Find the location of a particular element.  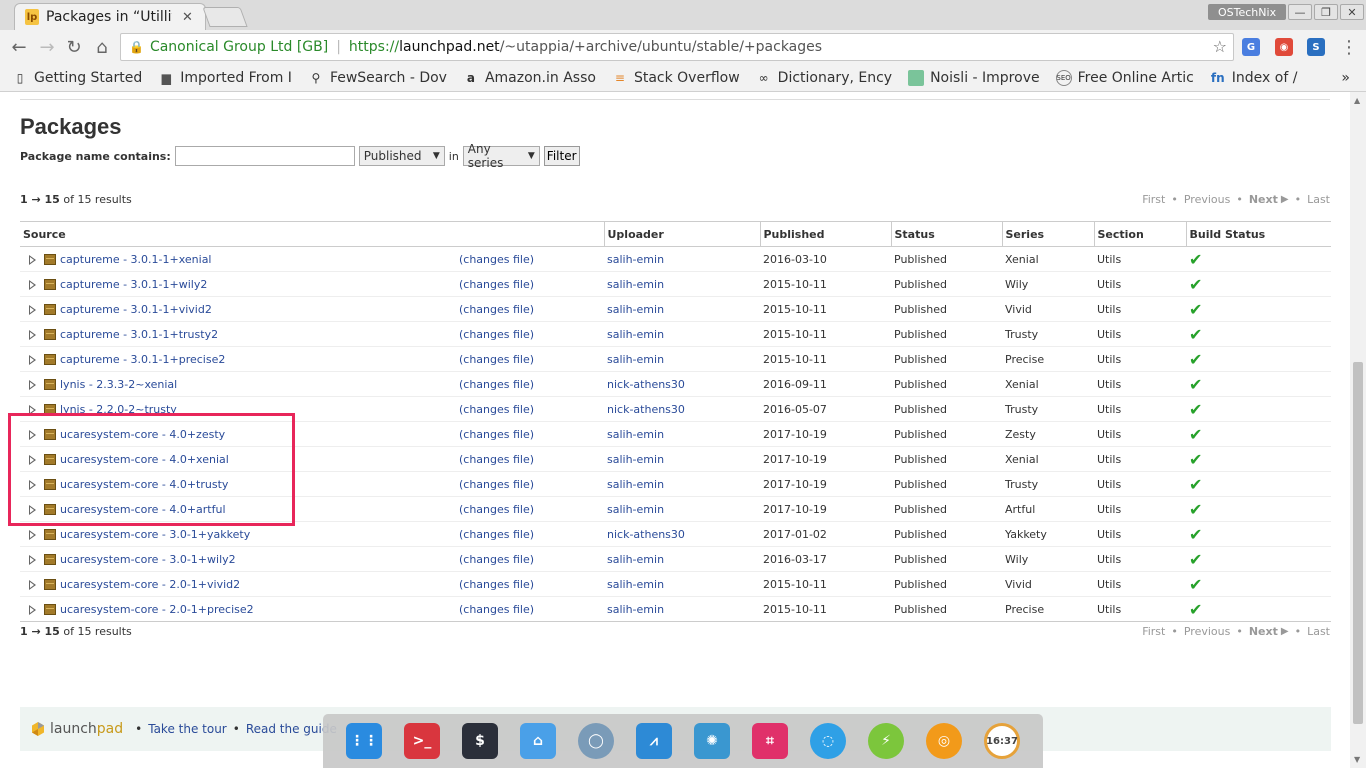

bookmark-index: fn Index of / is located at coordinates (1254, 78).